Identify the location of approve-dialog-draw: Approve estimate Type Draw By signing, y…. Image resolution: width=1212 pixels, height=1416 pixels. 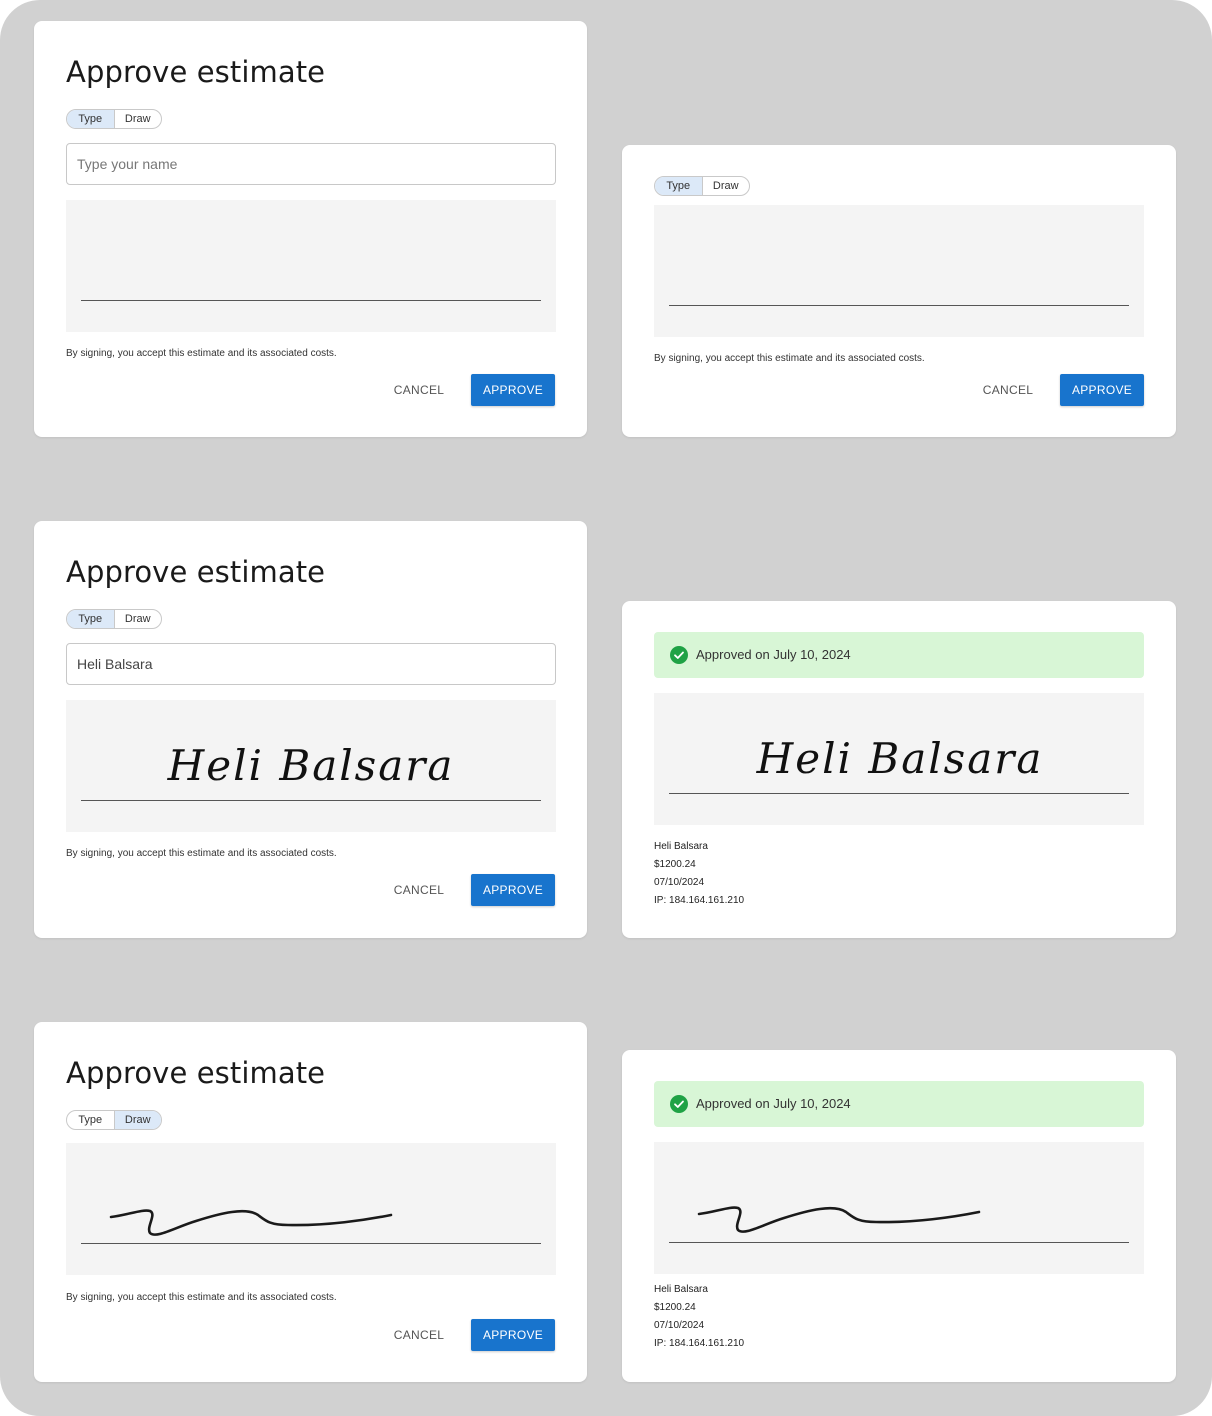
(310, 1202).